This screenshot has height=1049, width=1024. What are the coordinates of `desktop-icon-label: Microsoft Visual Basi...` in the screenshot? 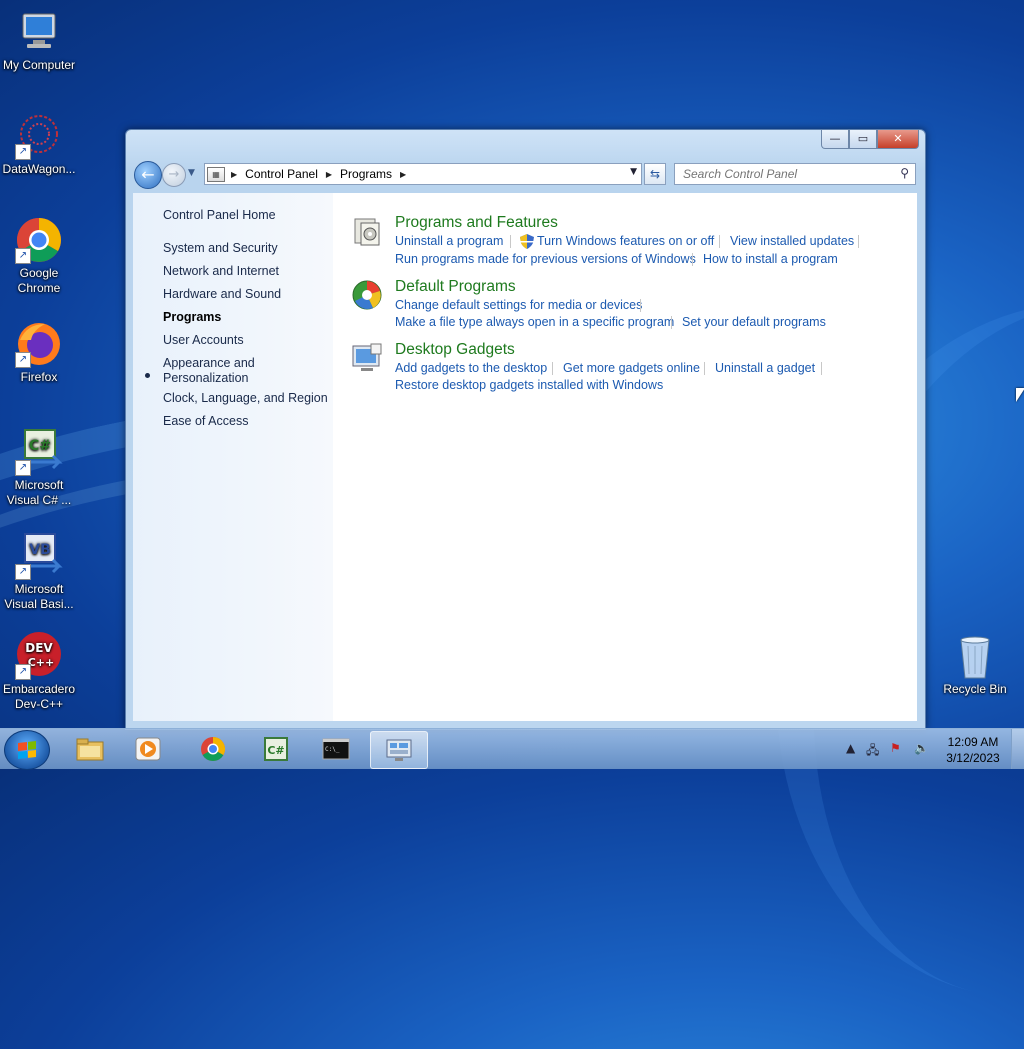 It's located at (39, 596).